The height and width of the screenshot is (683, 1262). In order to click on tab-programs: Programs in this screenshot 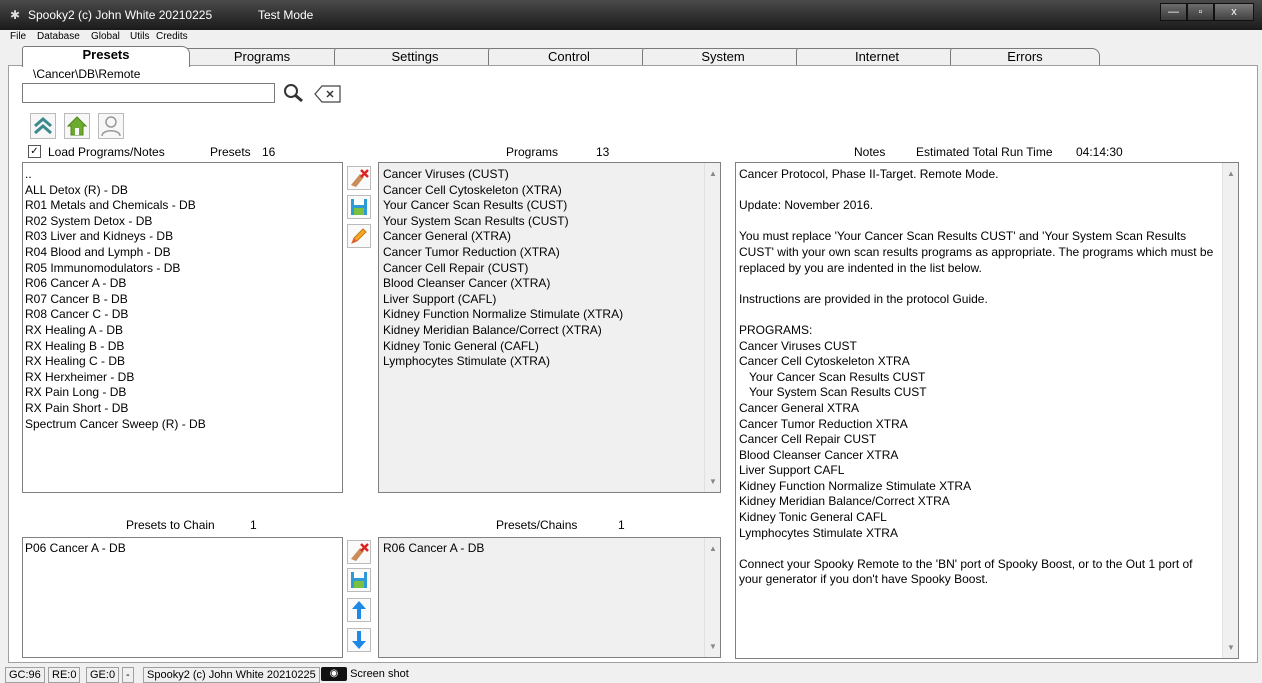, I will do `click(262, 57)`.